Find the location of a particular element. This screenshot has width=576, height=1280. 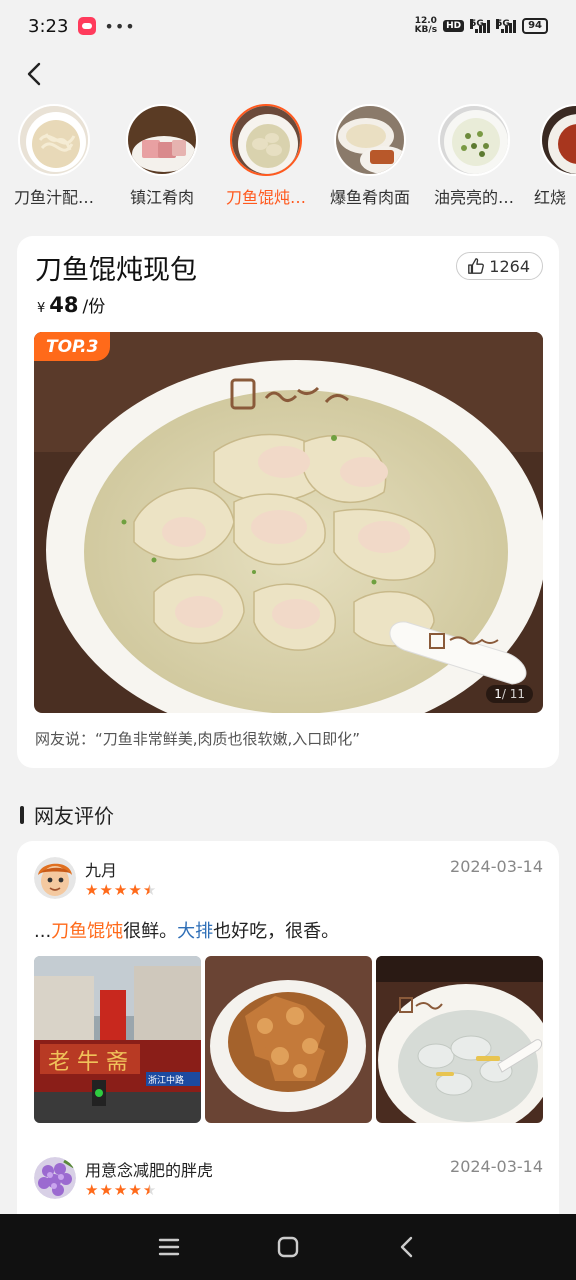

system-nav-bar is located at coordinates (288, 1247).